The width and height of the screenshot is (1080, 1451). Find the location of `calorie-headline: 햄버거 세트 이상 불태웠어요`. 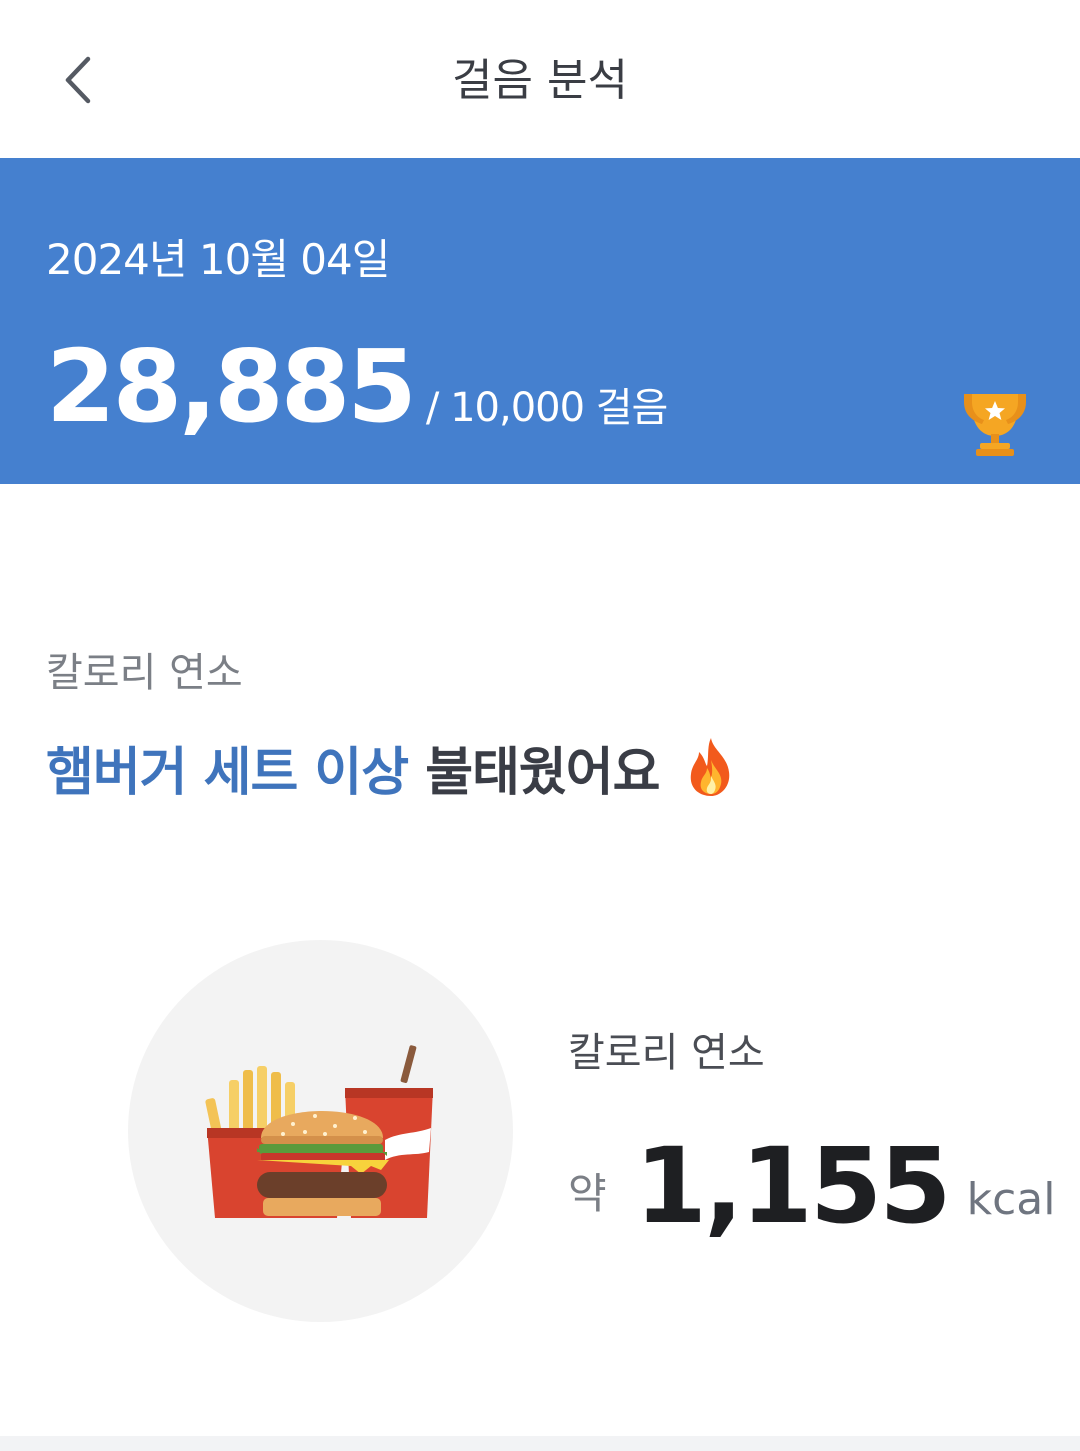

calorie-headline: 햄버거 세트 이상 불태웠어요 is located at coordinates (392, 767).